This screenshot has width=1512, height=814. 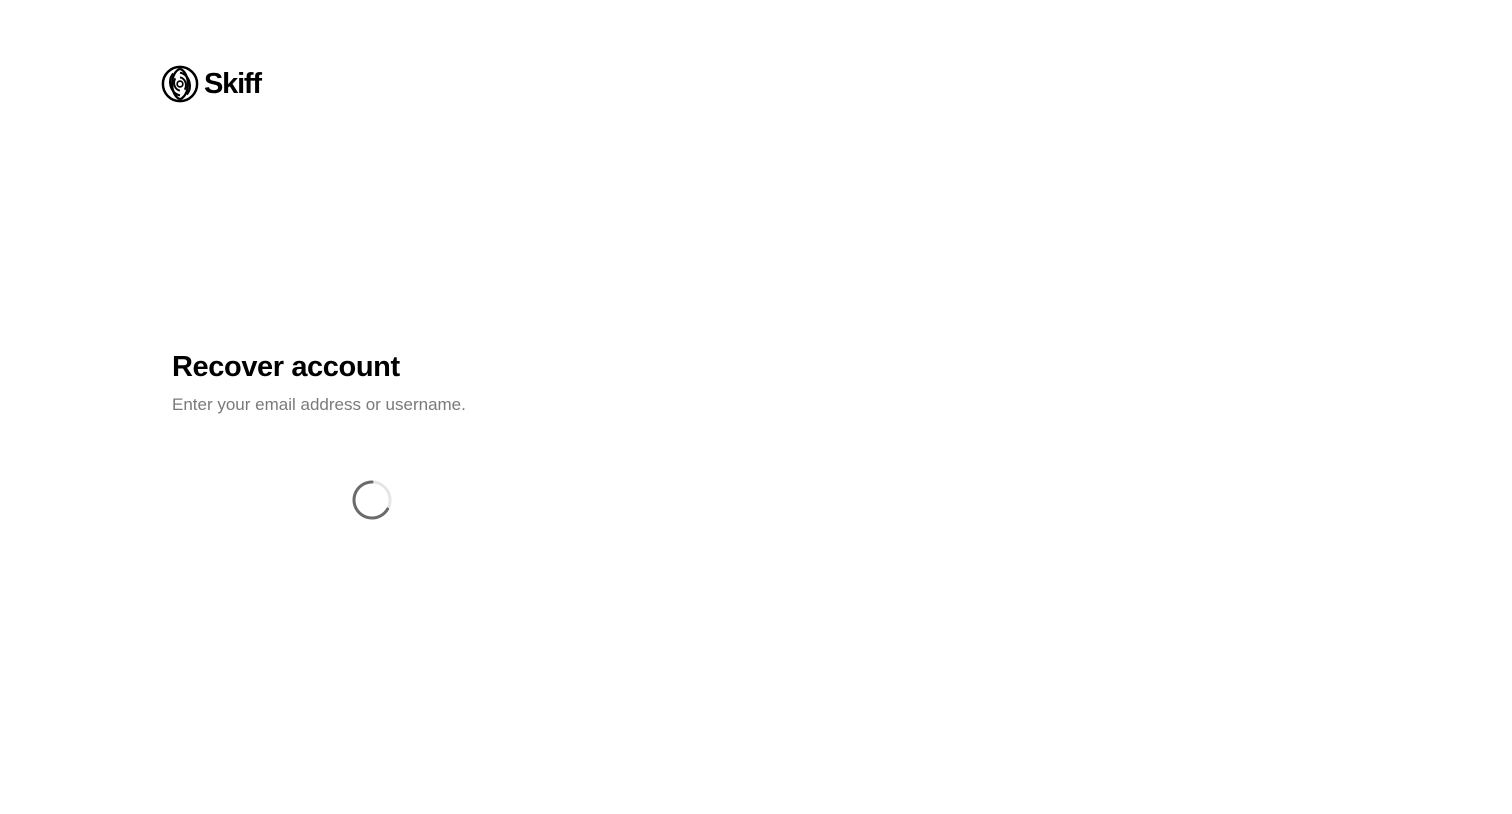 I want to click on brand-name: Skiff, so click(x=233, y=84).